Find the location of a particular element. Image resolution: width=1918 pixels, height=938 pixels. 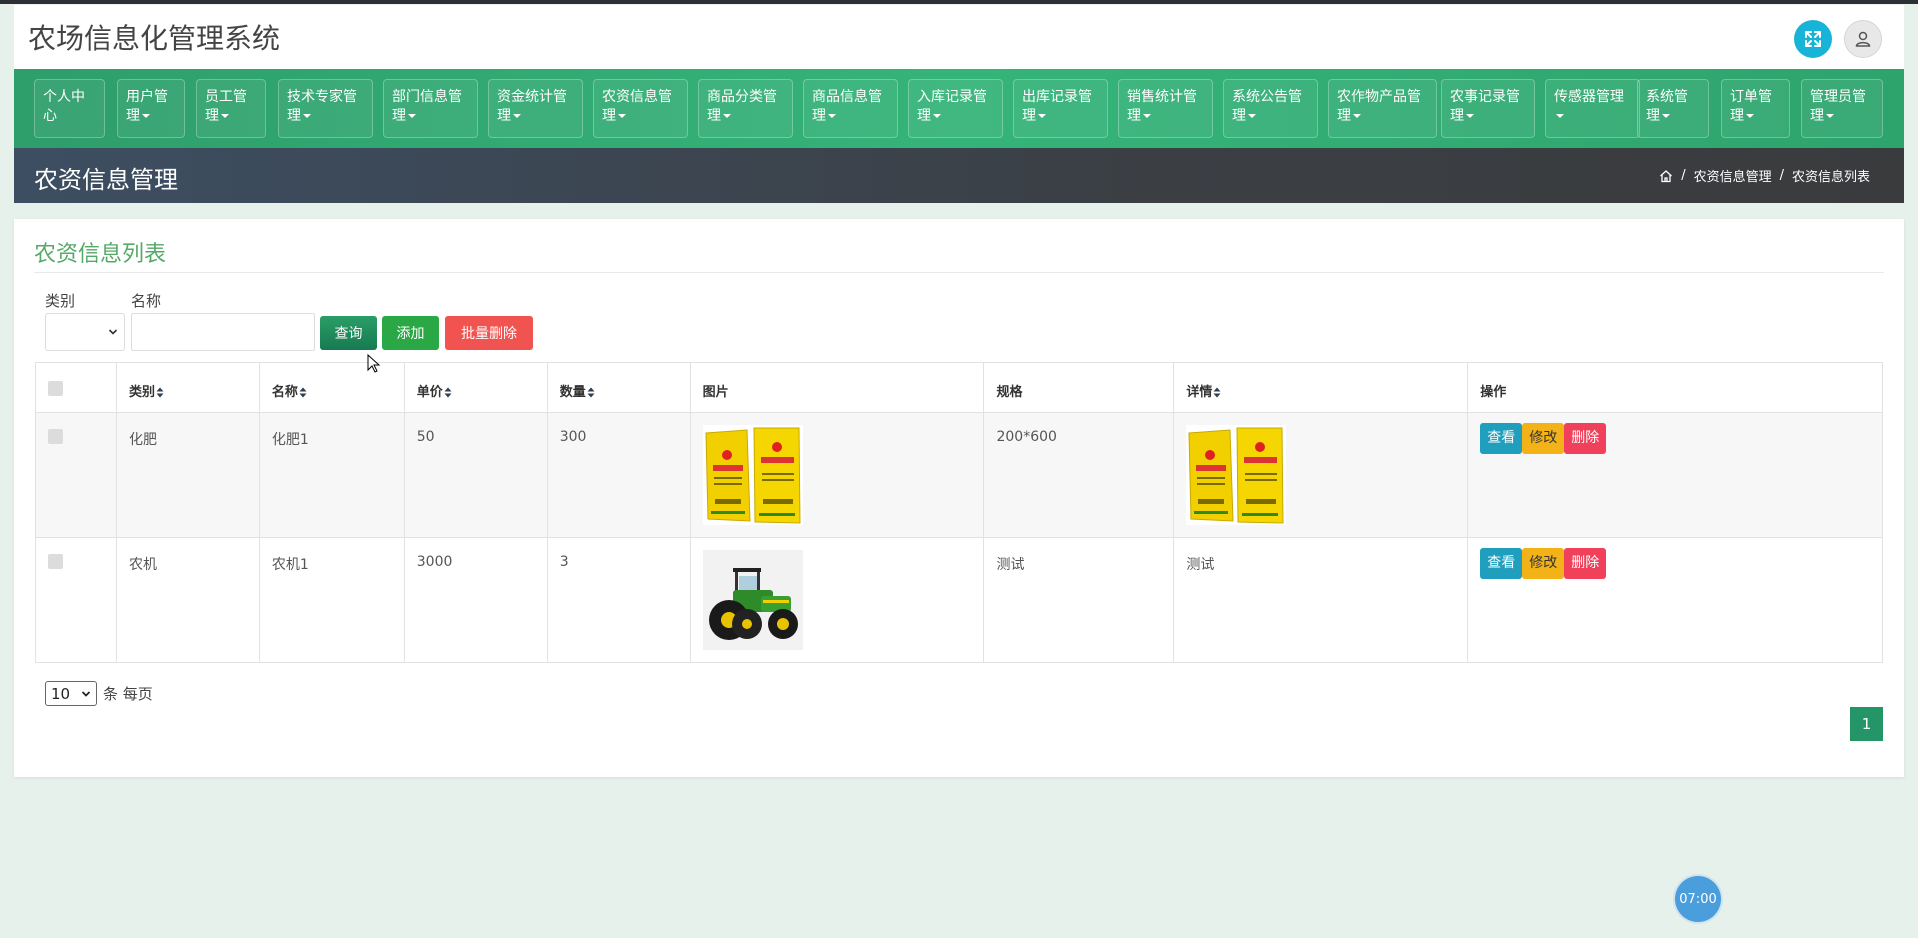

cell-quantity: 300 is located at coordinates (618, 475).